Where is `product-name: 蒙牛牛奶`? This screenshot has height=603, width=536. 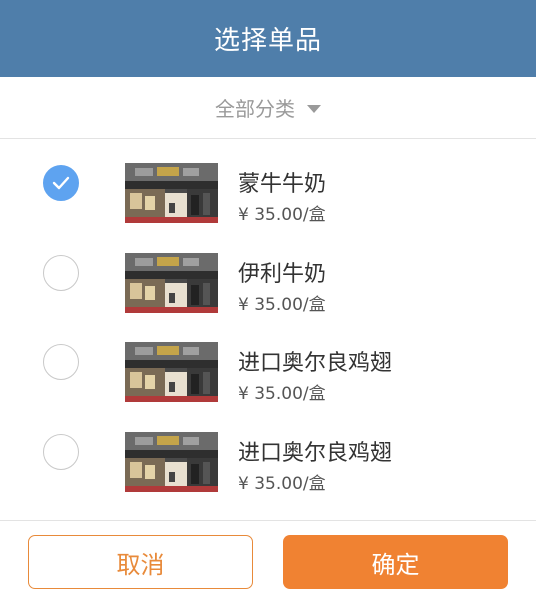
product-name: 蒙牛牛奶 is located at coordinates (282, 184).